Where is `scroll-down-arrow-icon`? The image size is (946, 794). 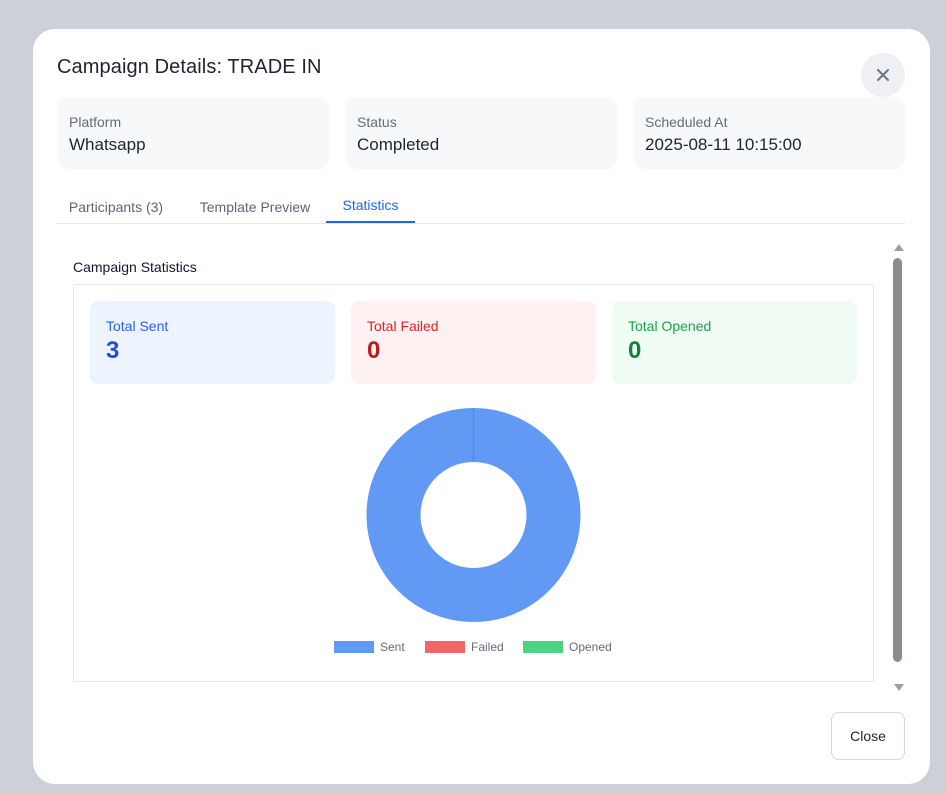
scroll-down-arrow-icon is located at coordinates (899, 687).